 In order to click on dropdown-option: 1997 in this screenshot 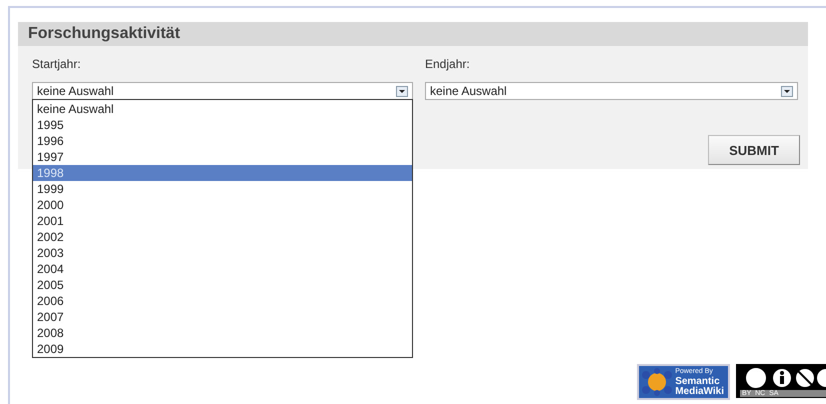, I will do `click(222, 157)`.